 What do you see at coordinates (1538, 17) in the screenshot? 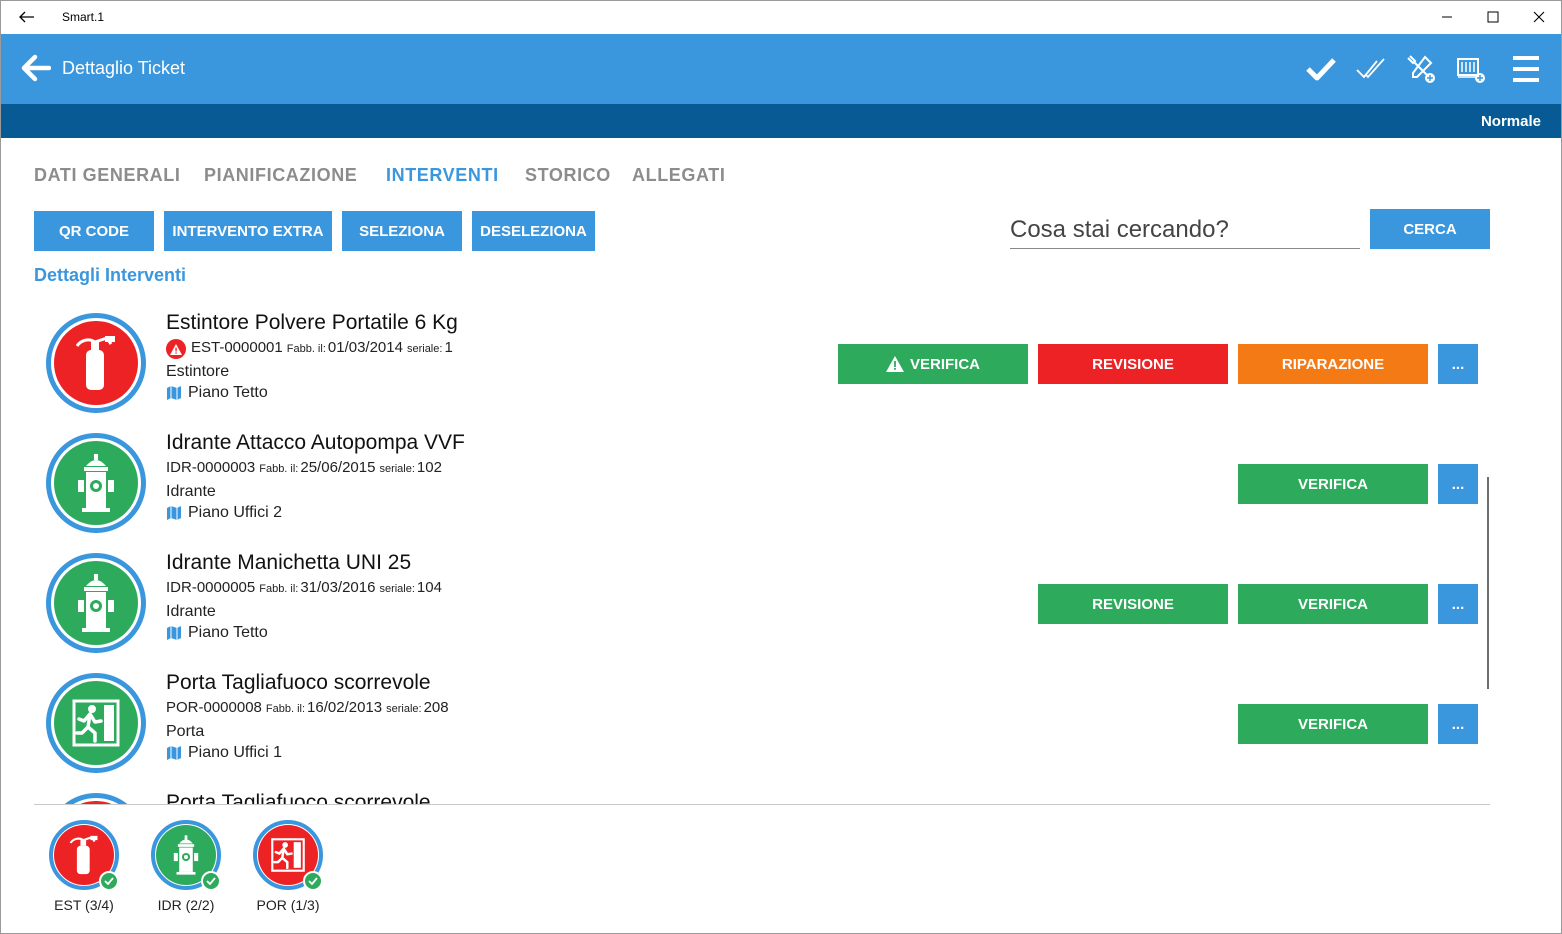
I see `close-icon` at bounding box center [1538, 17].